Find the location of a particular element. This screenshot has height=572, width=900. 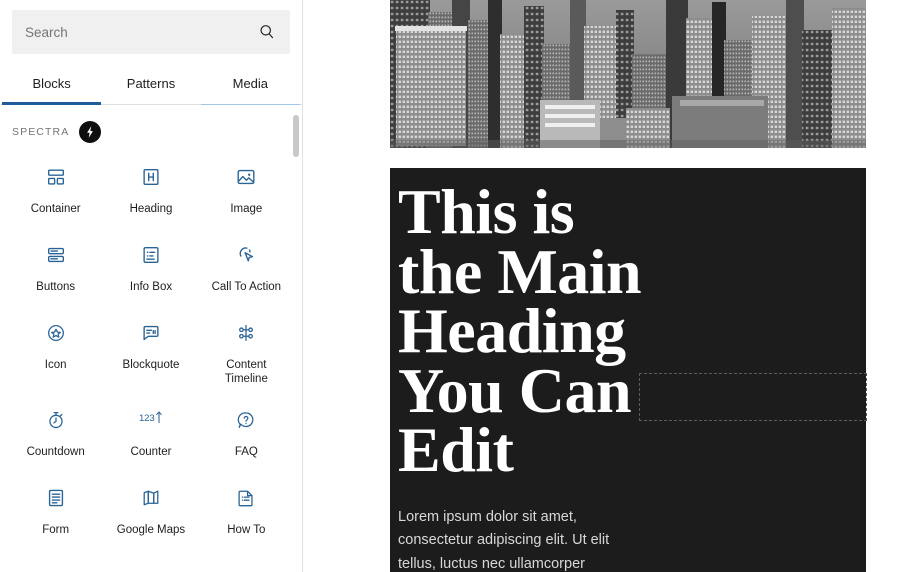

block-label: Heading is located at coordinates (151, 209).